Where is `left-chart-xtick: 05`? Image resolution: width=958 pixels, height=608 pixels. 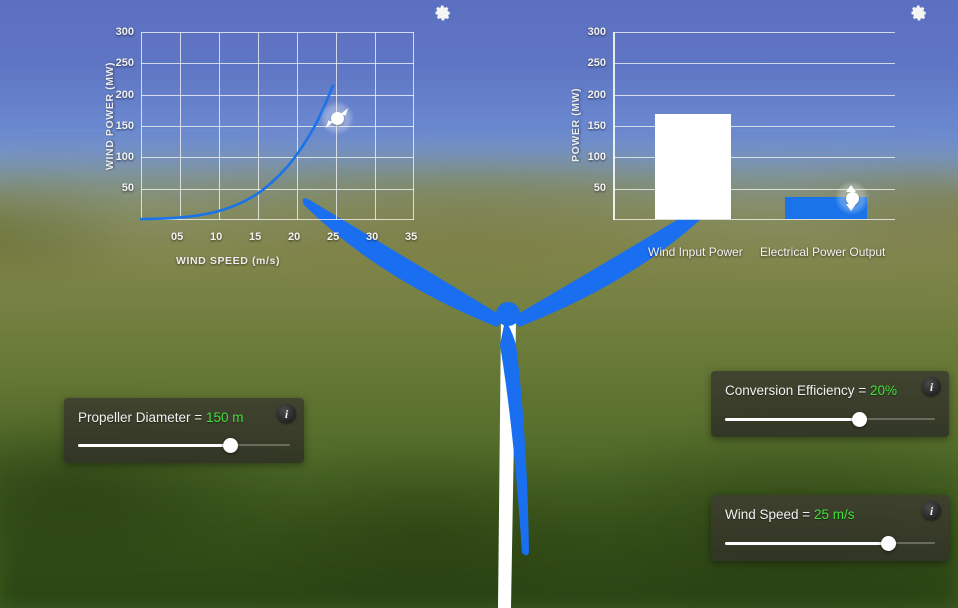 left-chart-xtick: 05 is located at coordinates (177, 237).